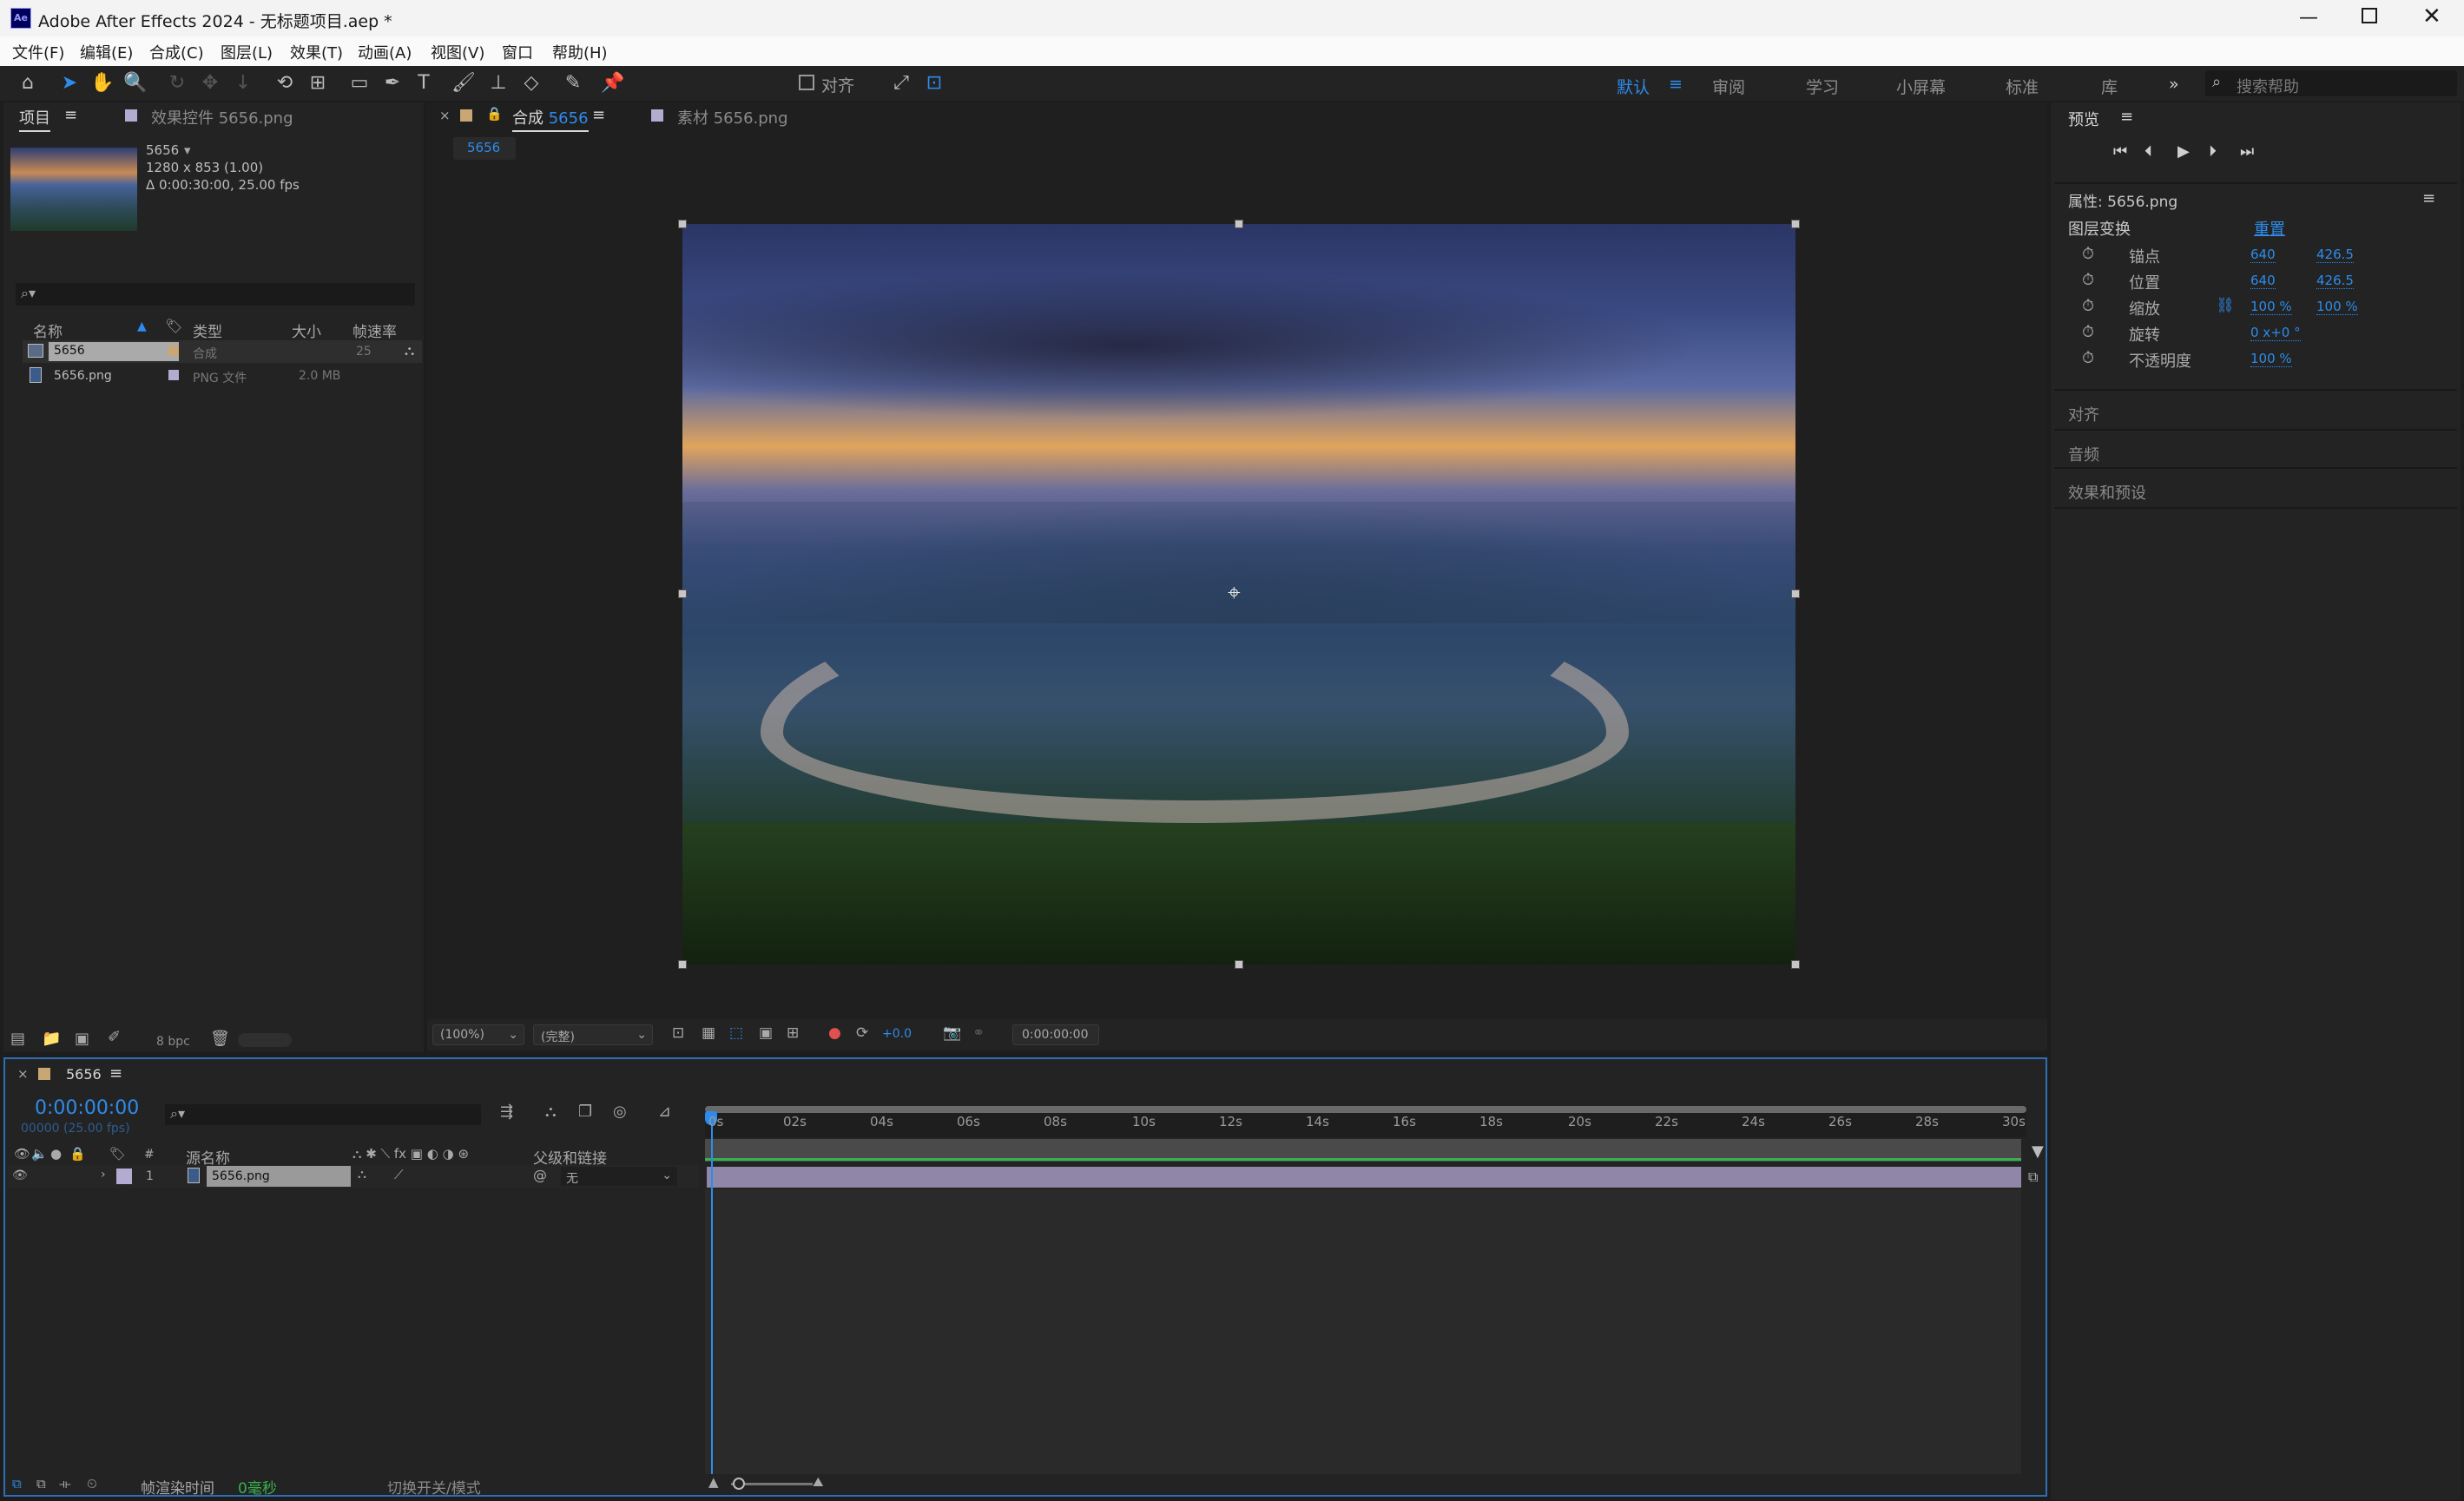  What do you see at coordinates (1676, 84) in the screenshot?
I see `workspace-menu-icon: ≡` at bounding box center [1676, 84].